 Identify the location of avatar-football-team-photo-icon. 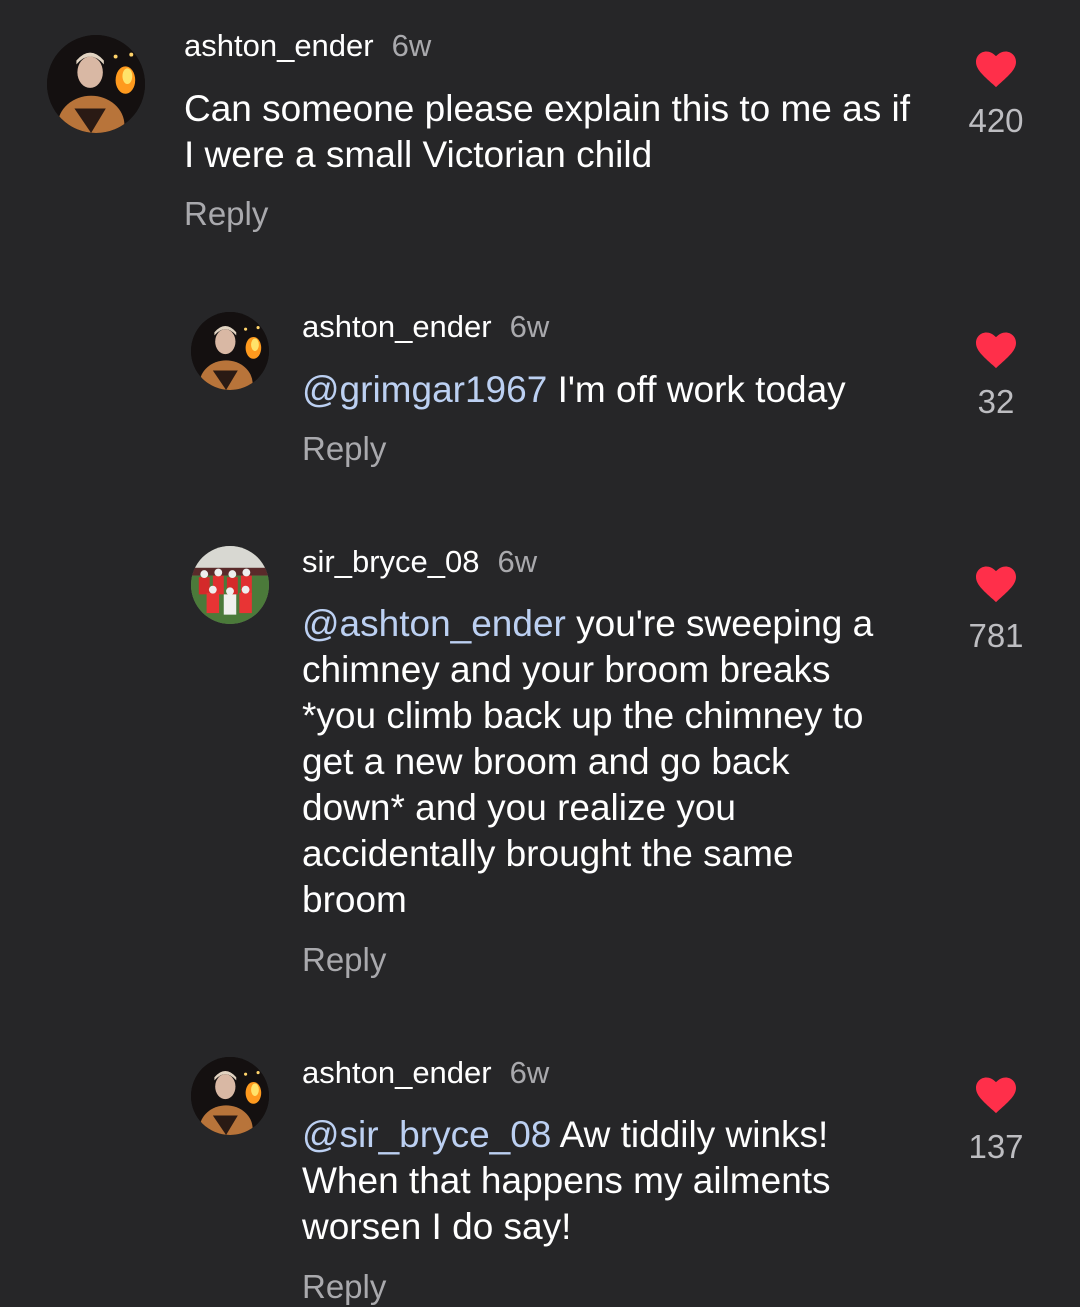
(230, 585).